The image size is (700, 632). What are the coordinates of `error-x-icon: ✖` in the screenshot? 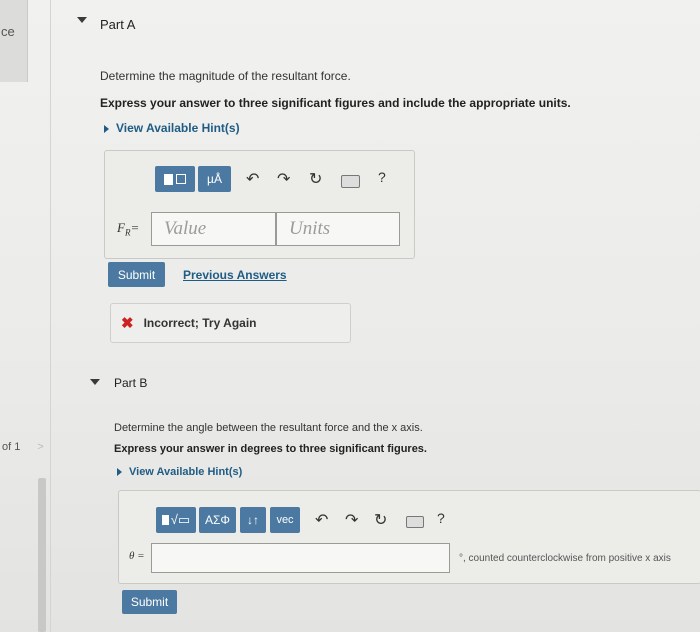 It's located at (127, 323).